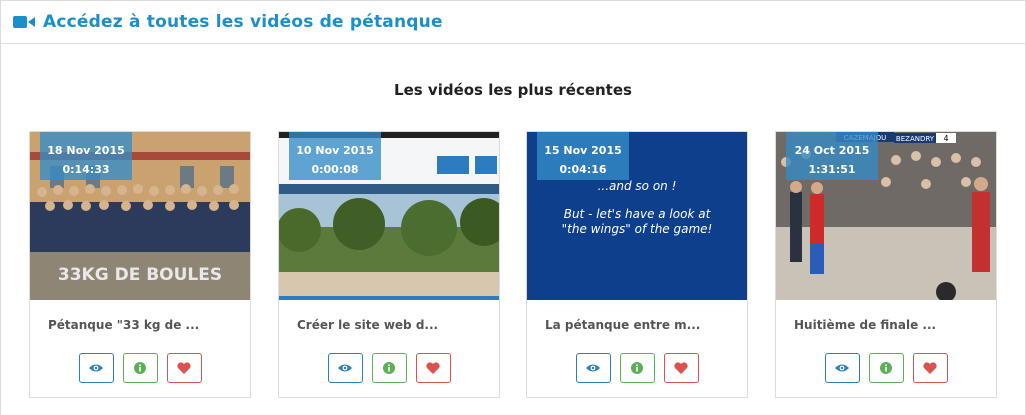 The height and width of the screenshot is (415, 1026). I want to click on video-duration: 0:00:08, so click(335, 169).